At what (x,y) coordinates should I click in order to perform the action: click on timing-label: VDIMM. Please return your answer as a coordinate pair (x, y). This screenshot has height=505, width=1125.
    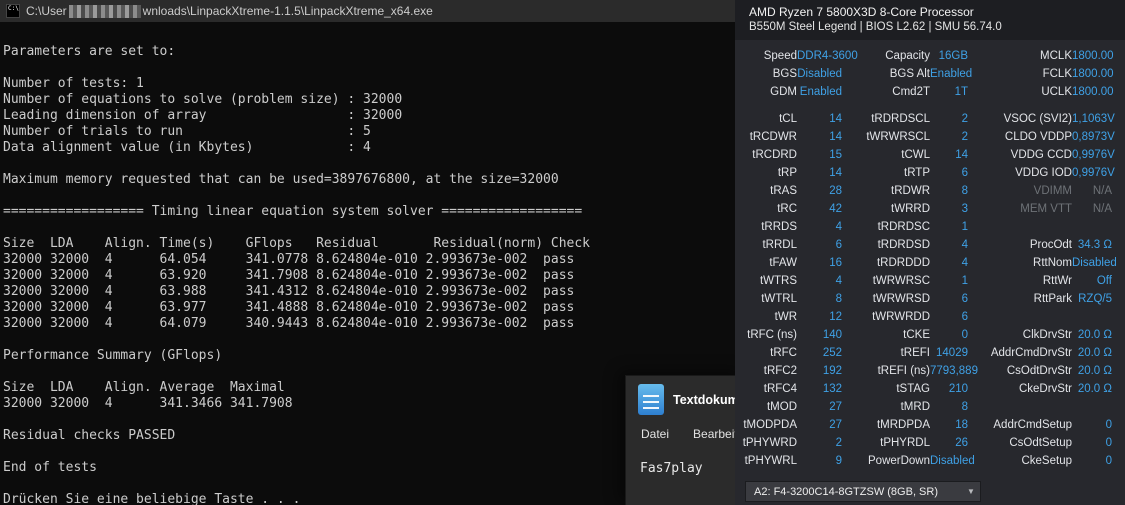
    Looking at the image, I should click on (1052, 191).